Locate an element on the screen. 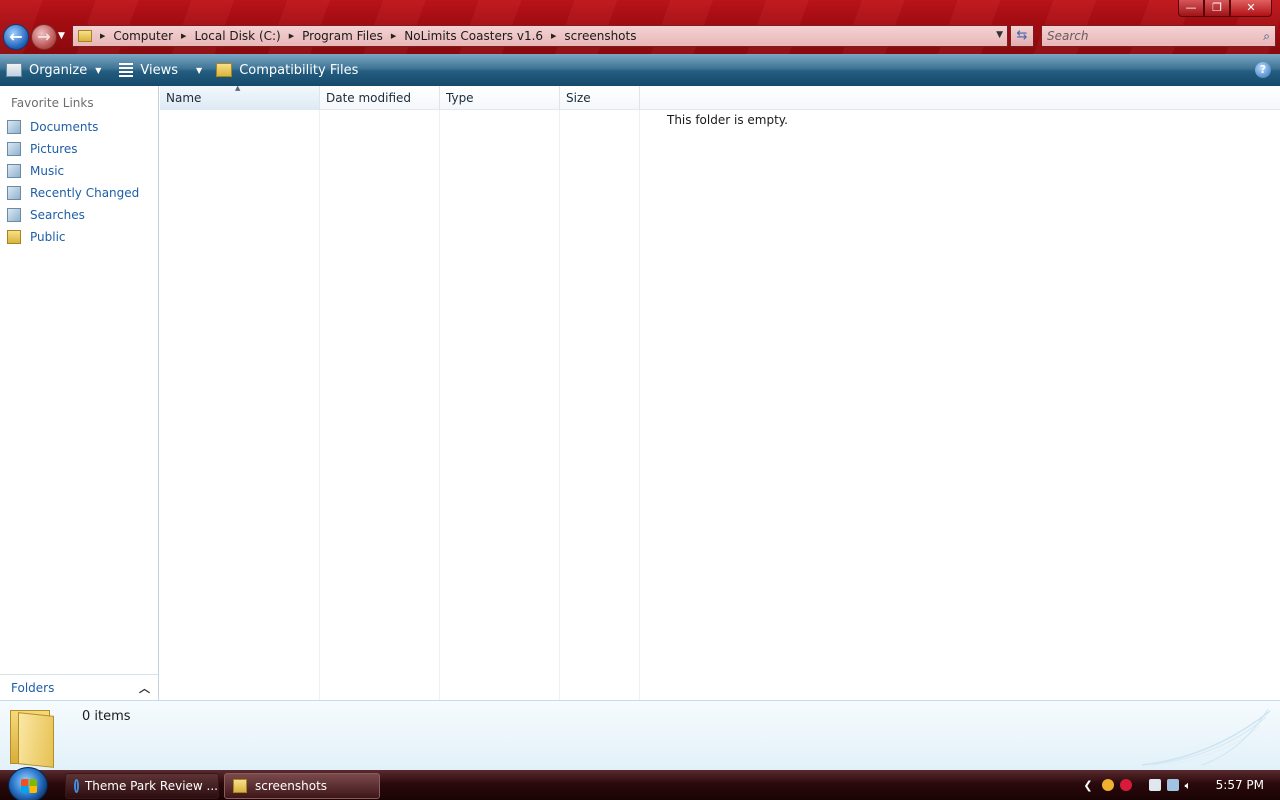 The height and width of the screenshot is (800, 1280). nav-link-public: Public is located at coordinates (79, 237).